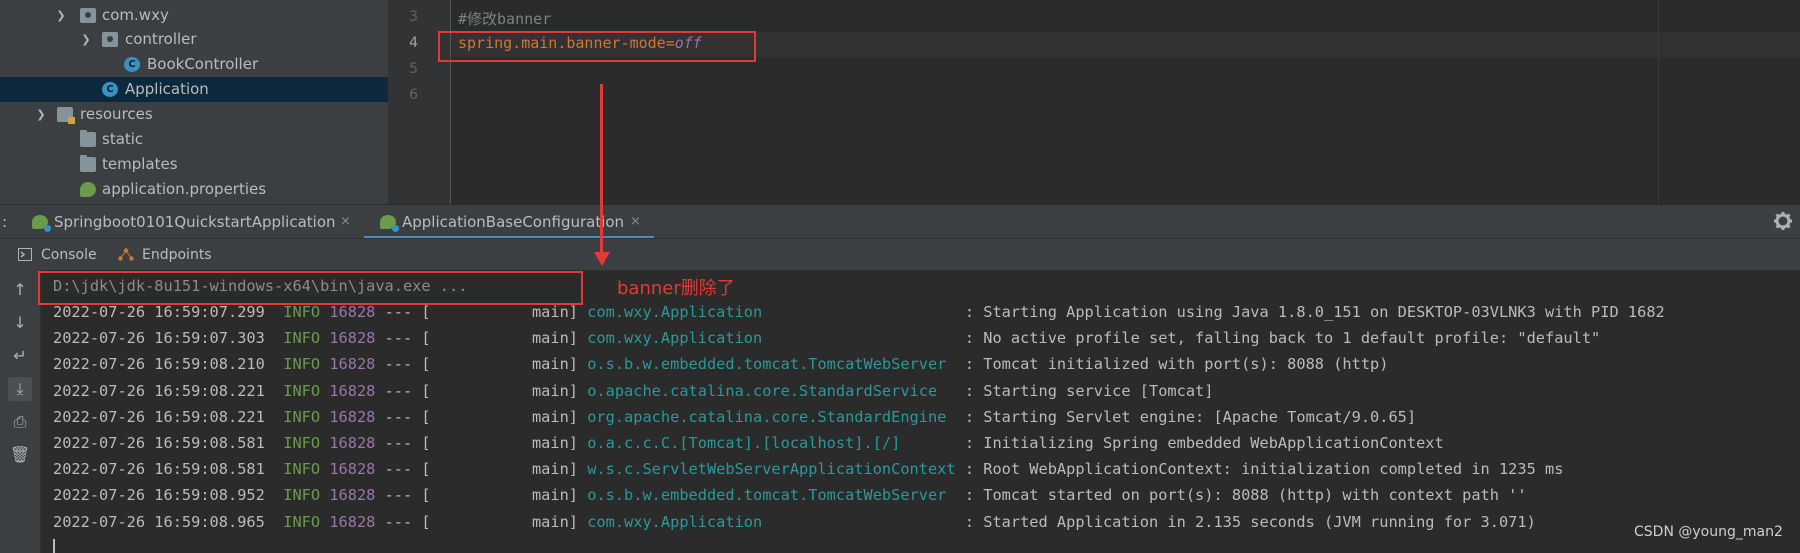  What do you see at coordinates (1708, 532) in the screenshot?
I see `watermark: CSDN @young_man2` at bounding box center [1708, 532].